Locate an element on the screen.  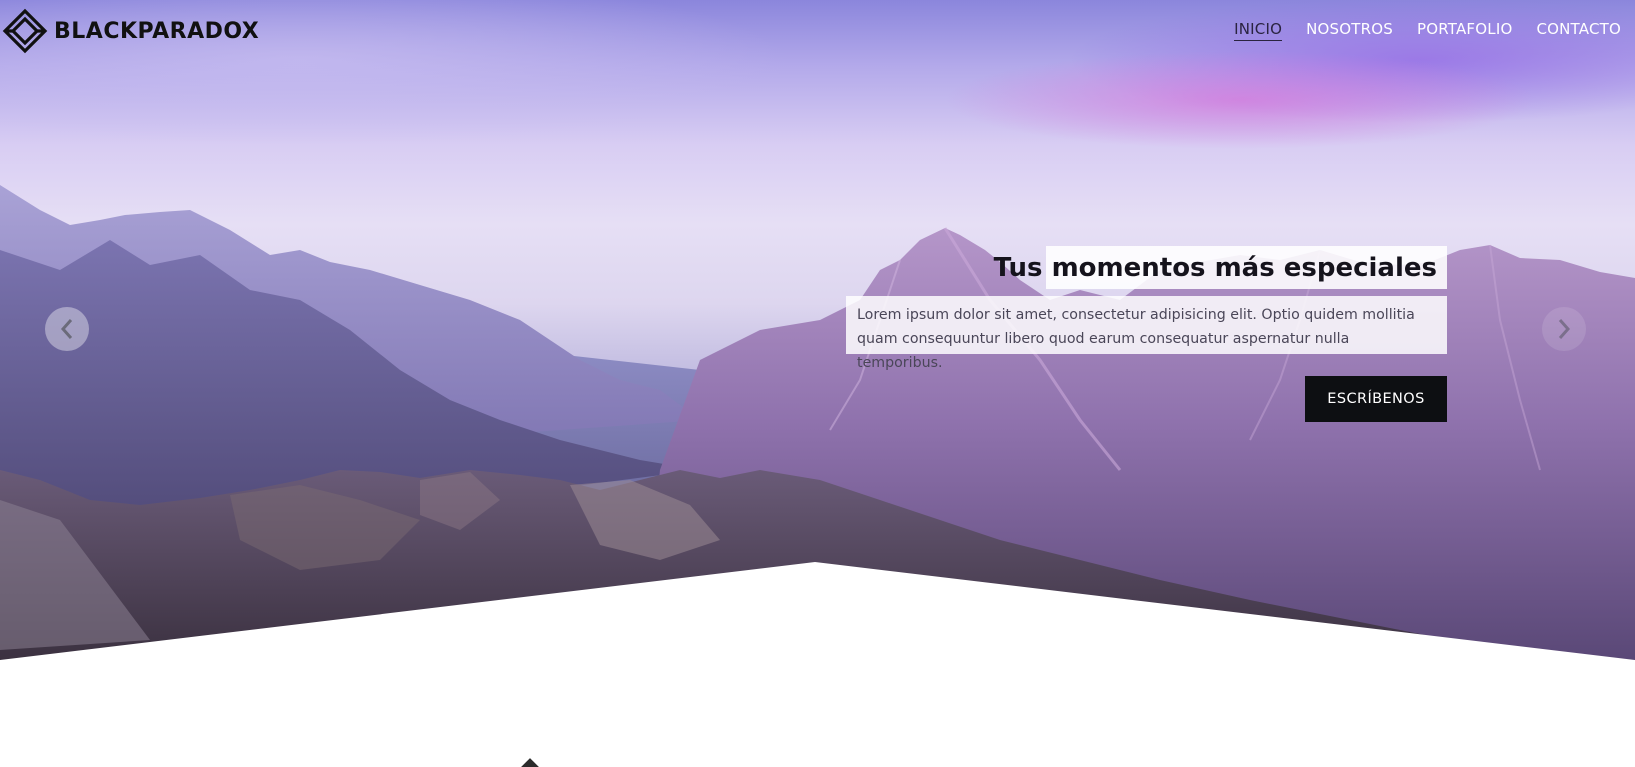
contact-us-button: ESCRÍBENOS is located at coordinates (1376, 399).